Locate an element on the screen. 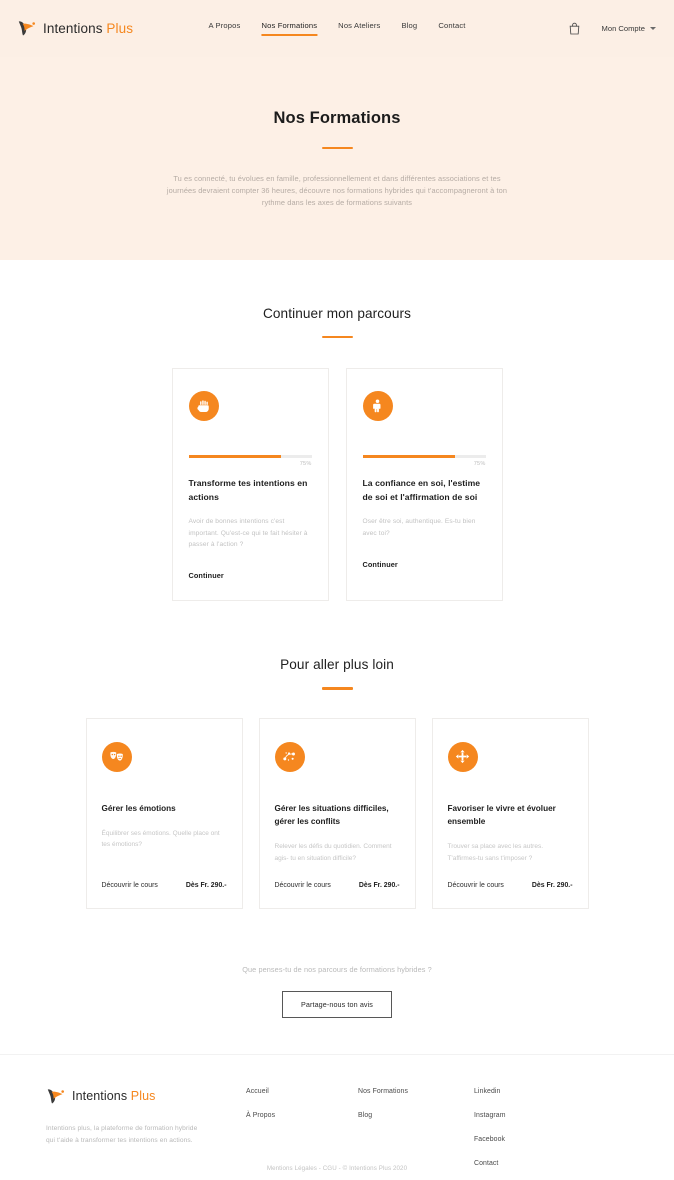  standing-person-icon is located at coordinates (377, 406).